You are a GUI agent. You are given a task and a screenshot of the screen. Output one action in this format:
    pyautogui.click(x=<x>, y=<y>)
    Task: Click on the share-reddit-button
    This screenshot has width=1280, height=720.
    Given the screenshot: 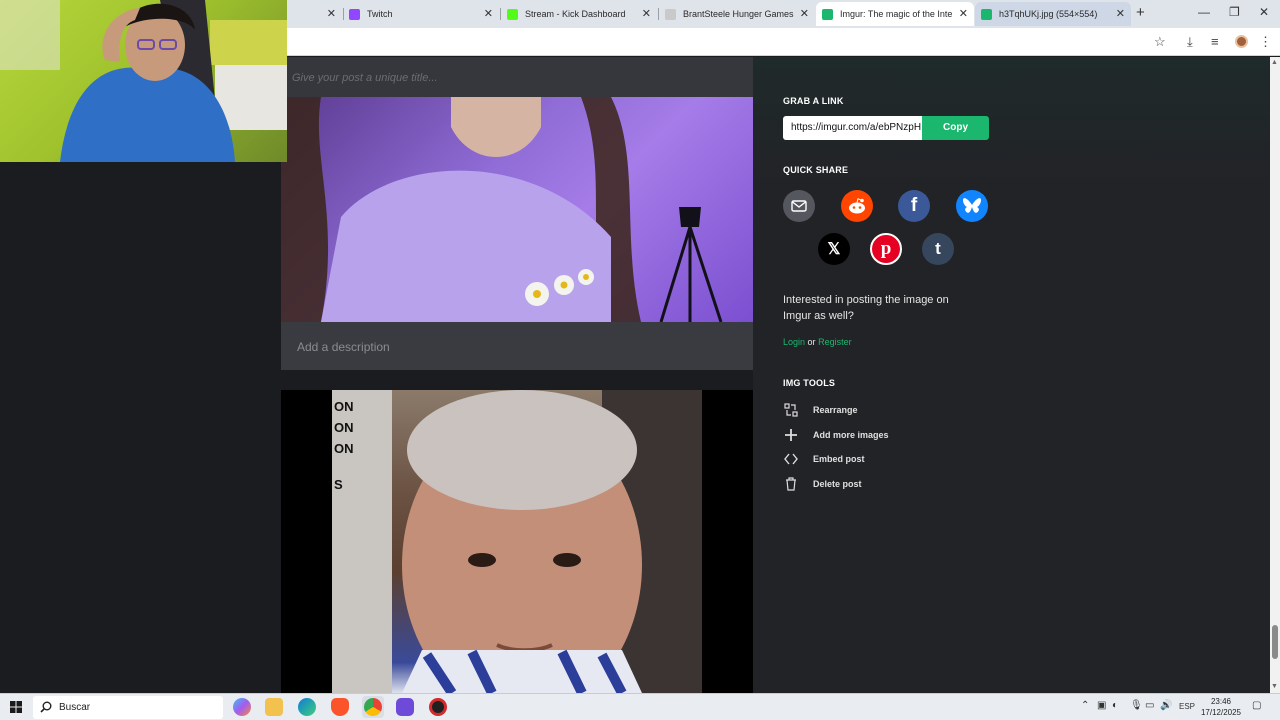 What is the action you would take?
    pyautogui.click(x=857, y=206)
    